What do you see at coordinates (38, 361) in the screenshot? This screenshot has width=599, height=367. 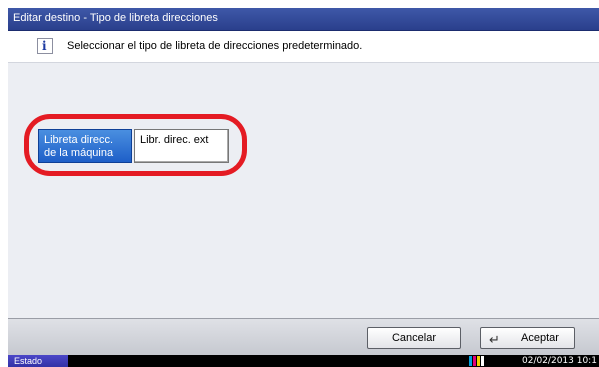 I see `status-button: Estado` at bounding box center [38, 361].